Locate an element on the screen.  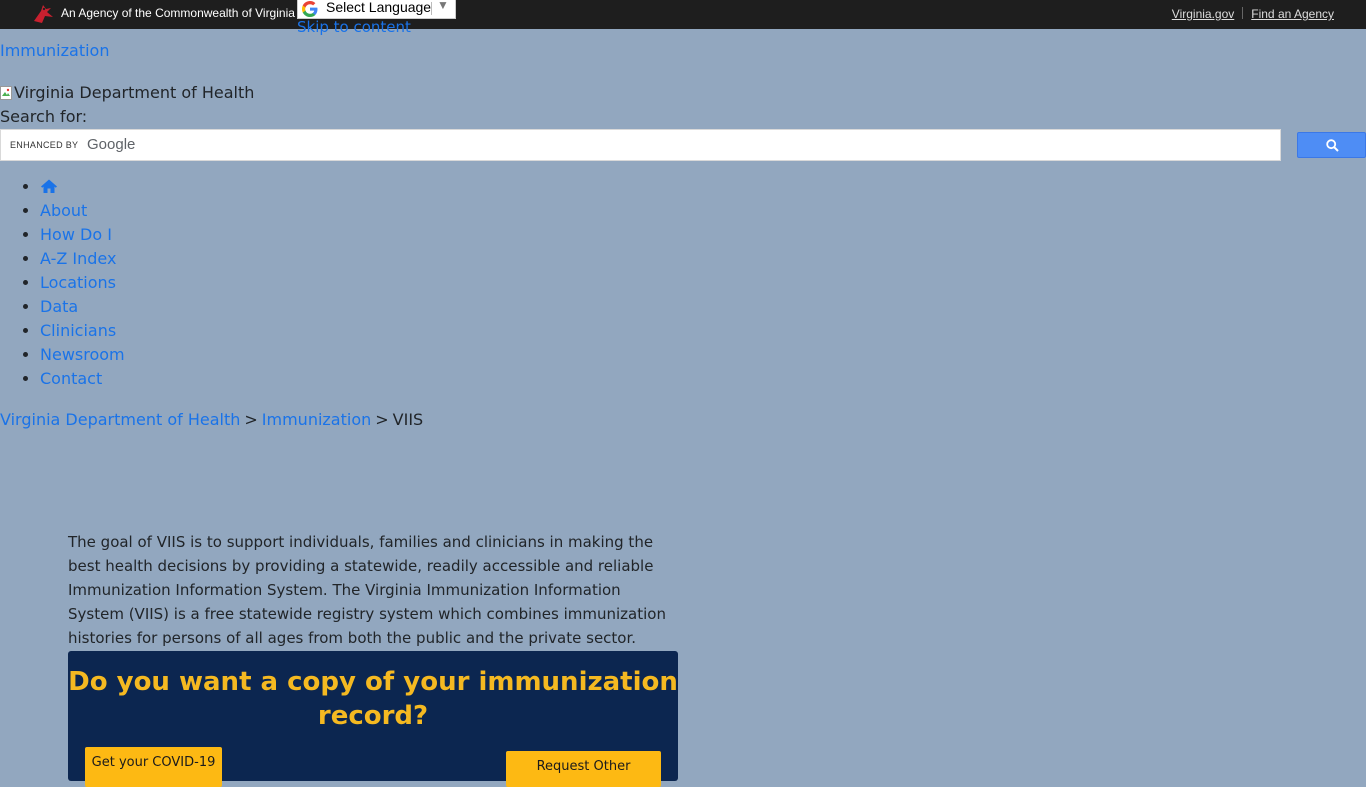
nav-link-newsroom: Newsroom is located at coordinates (82, 354).